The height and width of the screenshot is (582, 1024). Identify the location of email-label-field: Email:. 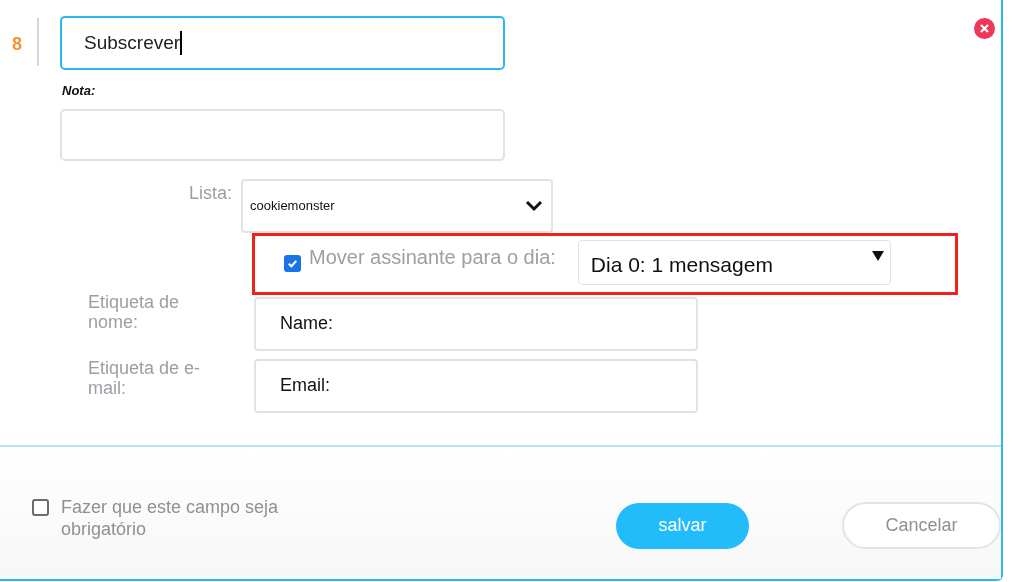
(476, 385).